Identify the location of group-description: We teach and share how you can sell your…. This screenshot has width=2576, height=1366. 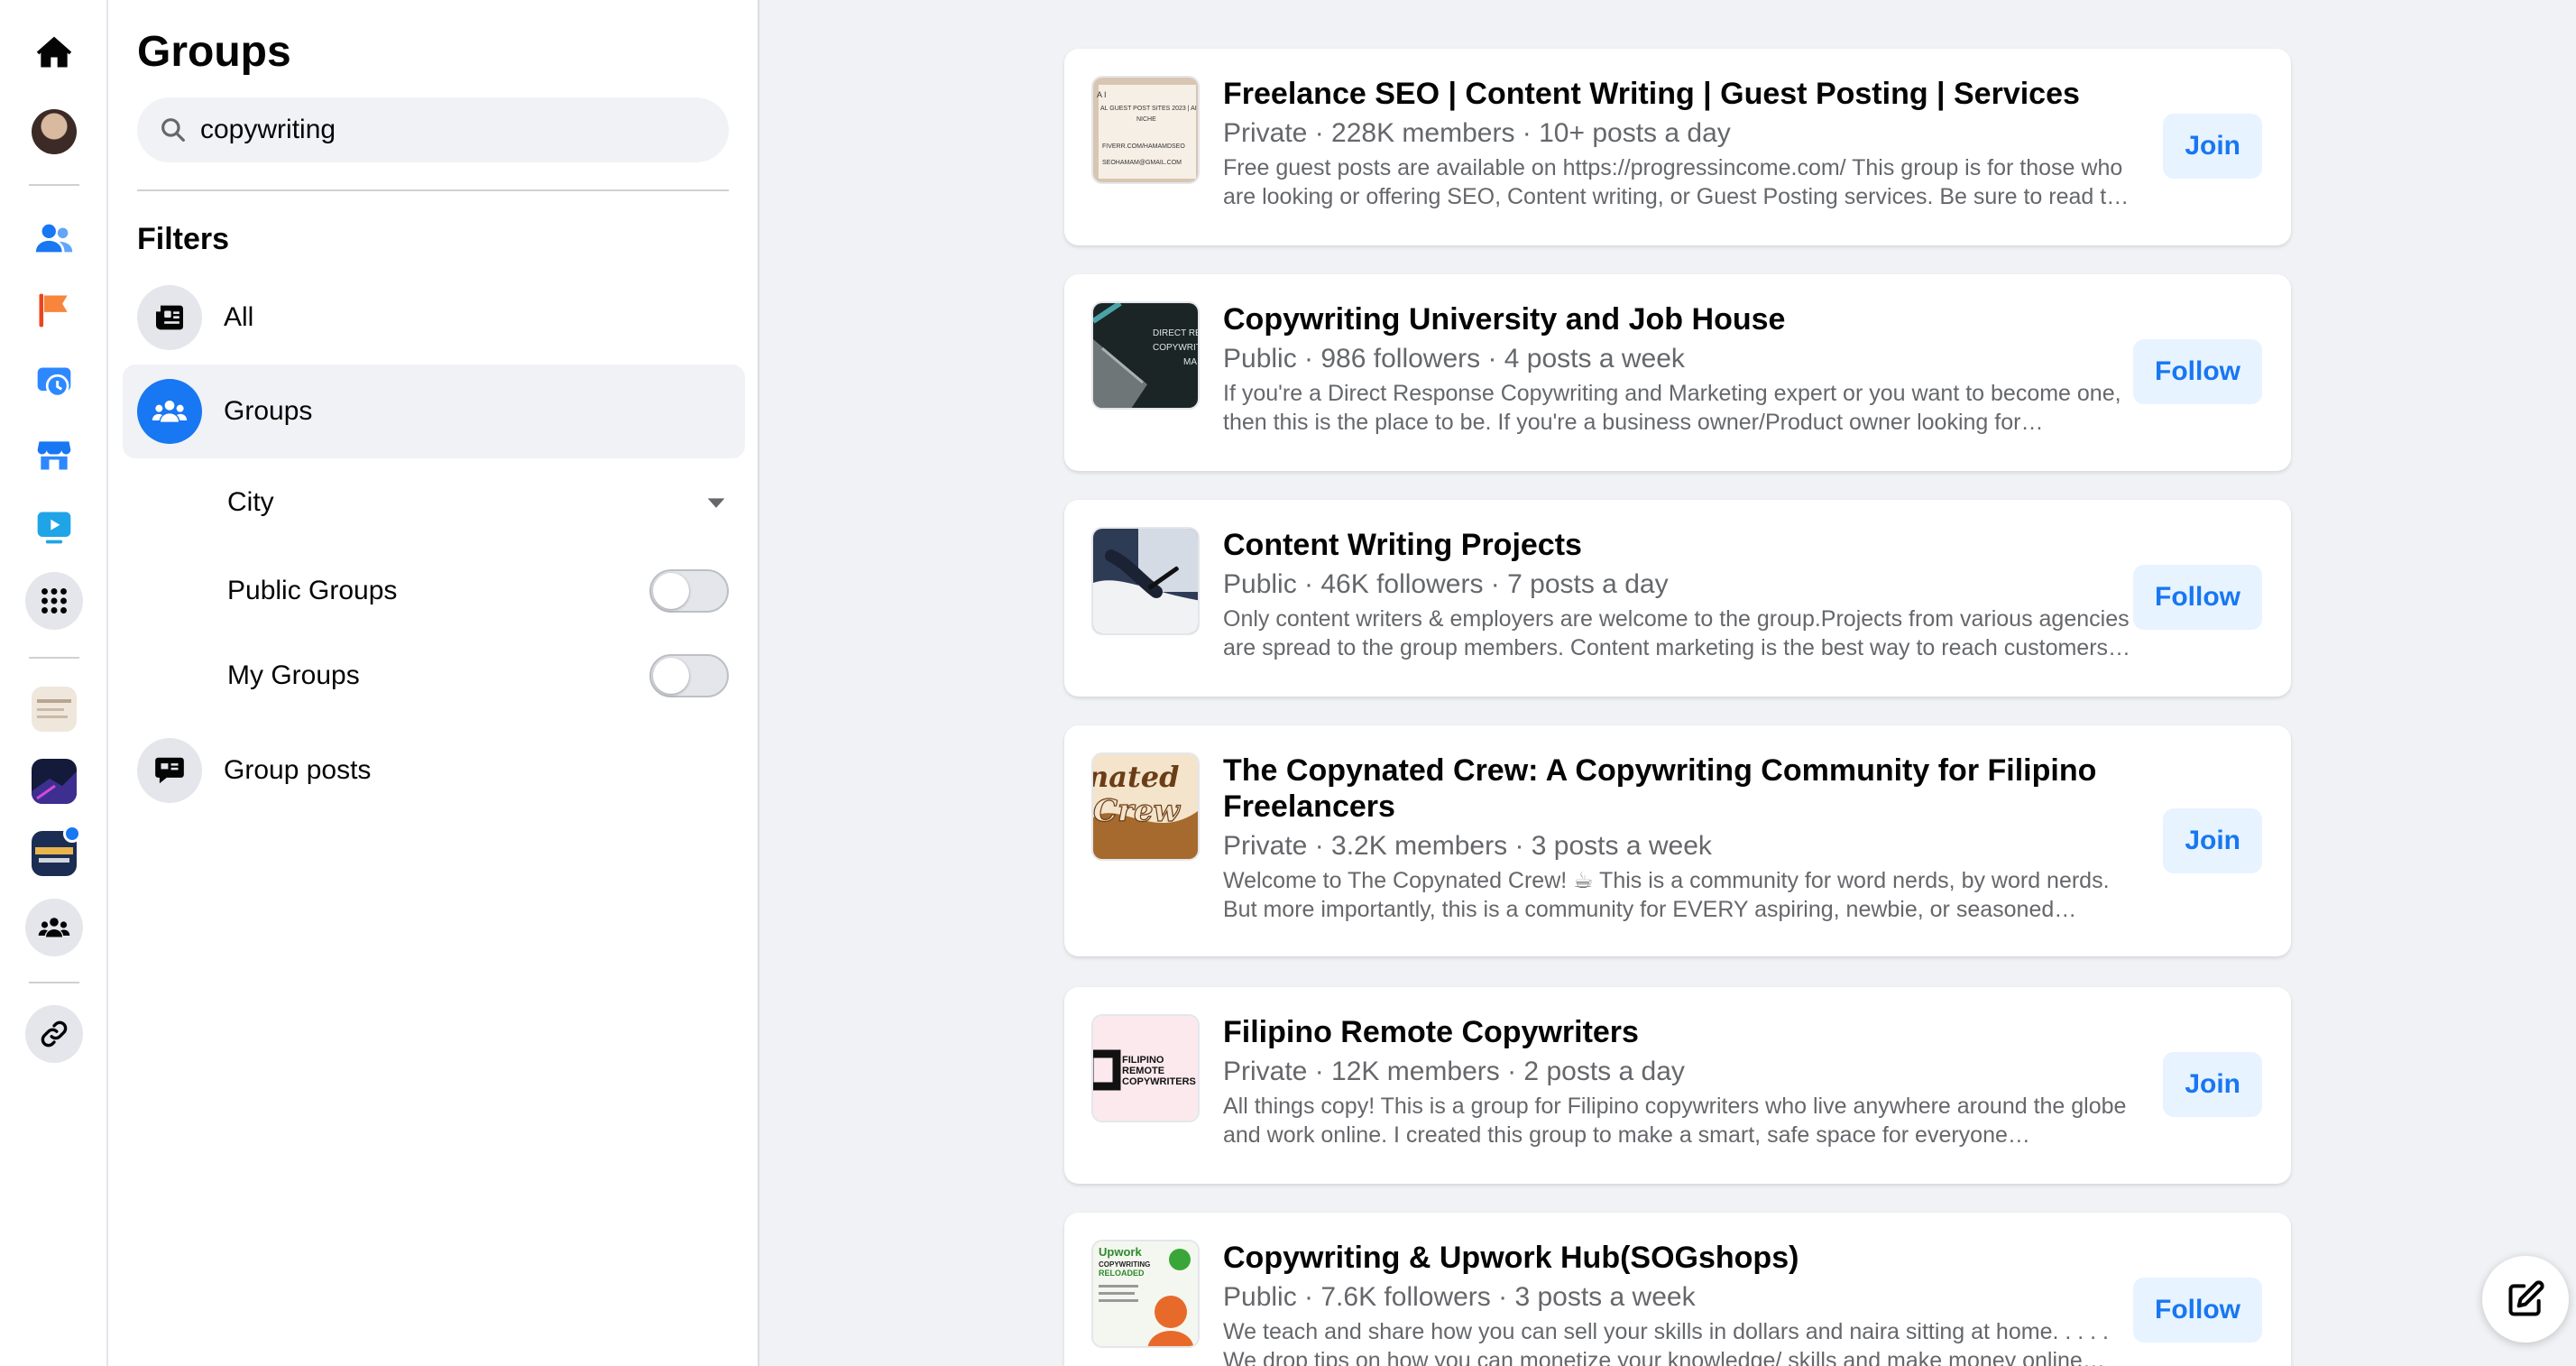
(1666, 1342).